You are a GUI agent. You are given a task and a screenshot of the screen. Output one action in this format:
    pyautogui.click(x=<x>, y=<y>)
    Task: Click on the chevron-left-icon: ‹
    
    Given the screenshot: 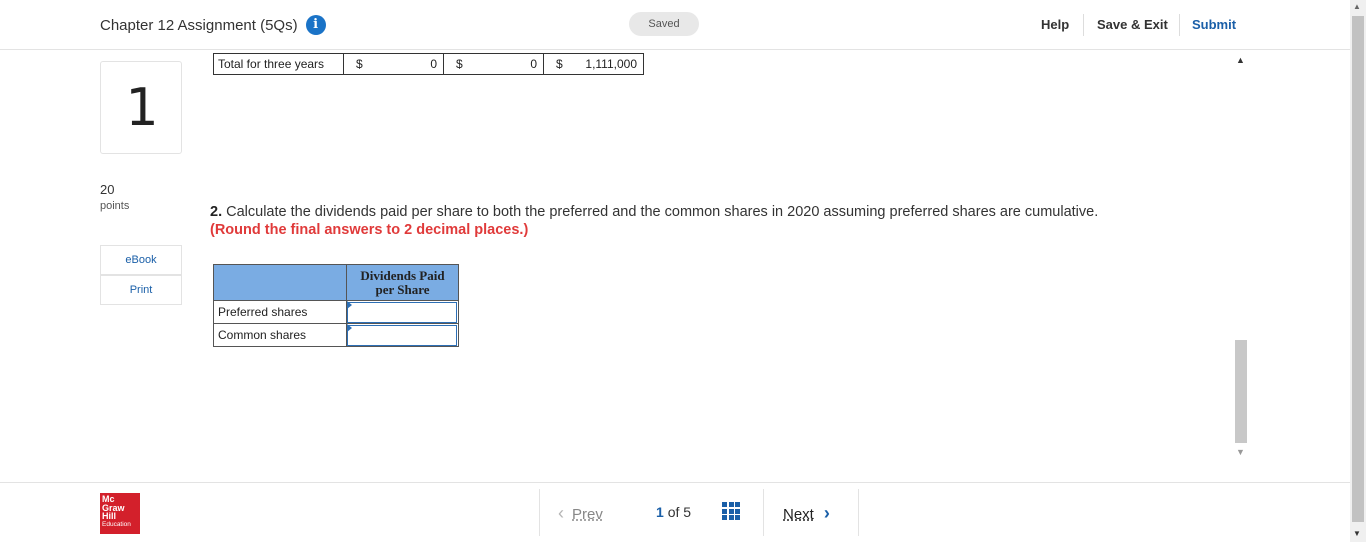 What is the action you would take?
    pyautogui.click(x=561, y=513)
    